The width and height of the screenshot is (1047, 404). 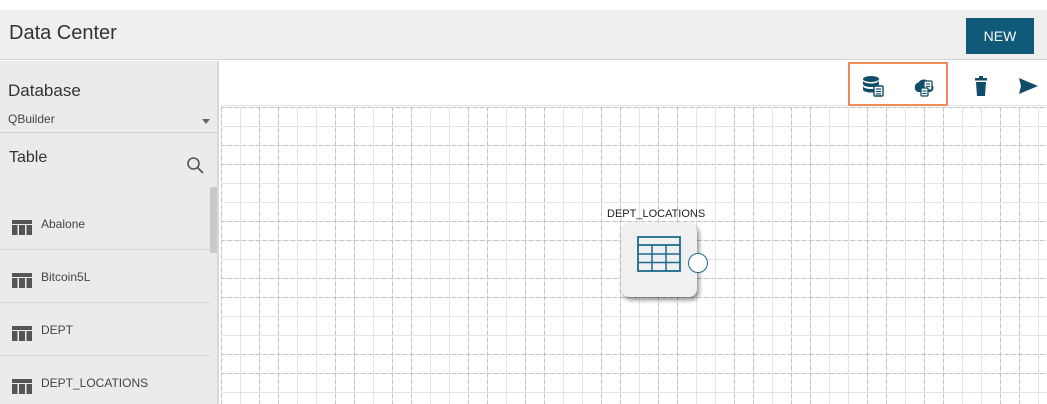 I want to click on table-node, so click(x=659, y=260).